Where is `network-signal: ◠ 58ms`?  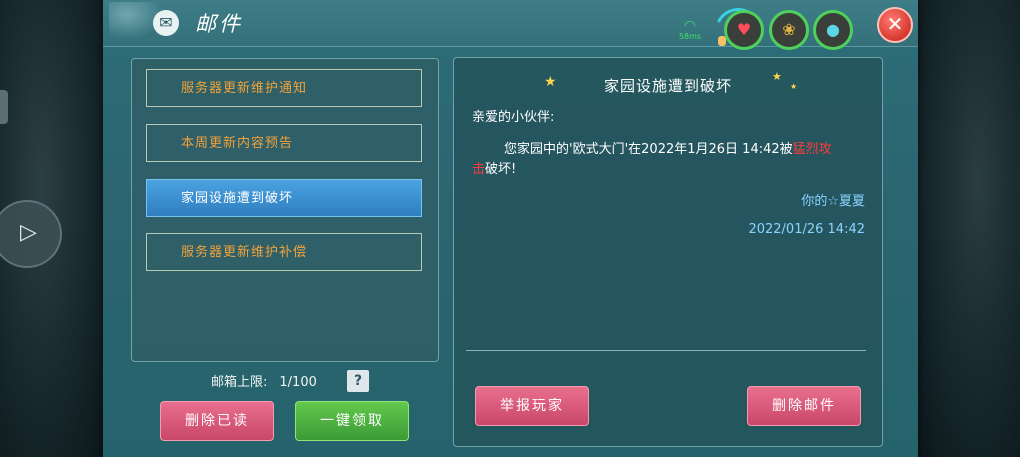 network-signal: ◠ 58ms is located at coordinates (690, 32).